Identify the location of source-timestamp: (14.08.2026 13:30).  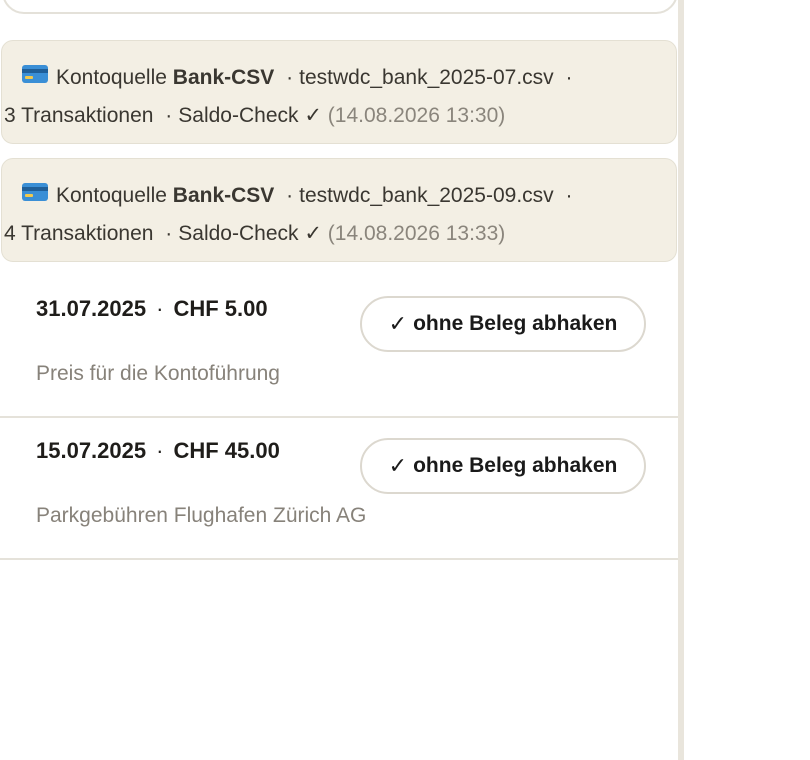
(416, 115).